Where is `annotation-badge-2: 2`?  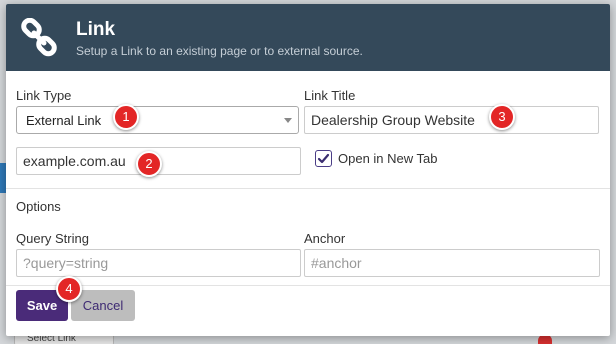
annotation-badge-2: 2 is located at coordinates (149, 164).